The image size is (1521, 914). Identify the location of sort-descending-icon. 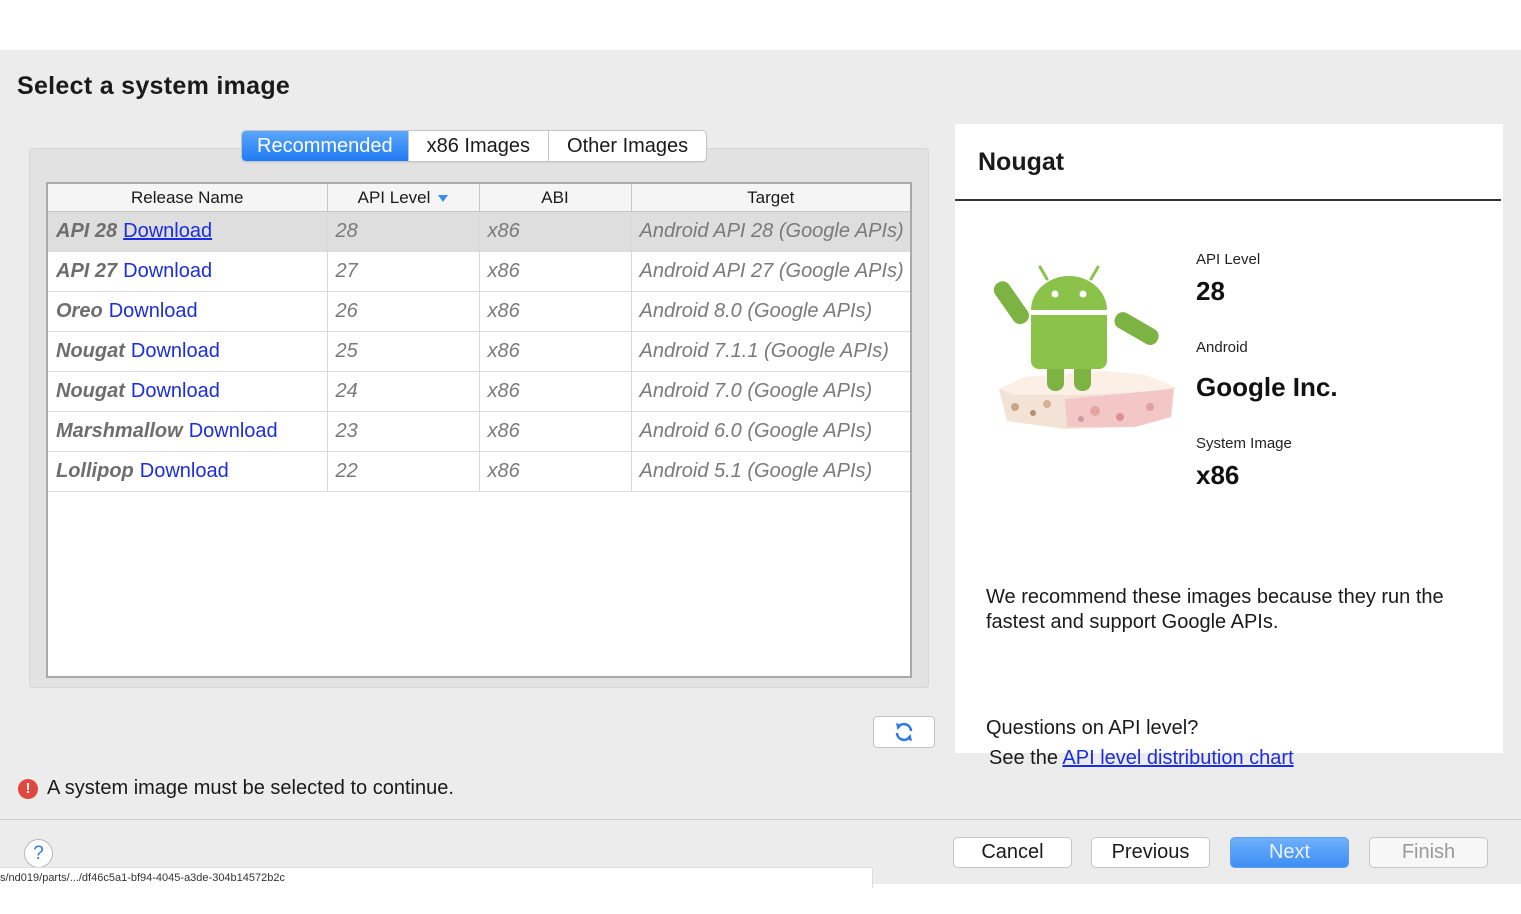
(443, 198).